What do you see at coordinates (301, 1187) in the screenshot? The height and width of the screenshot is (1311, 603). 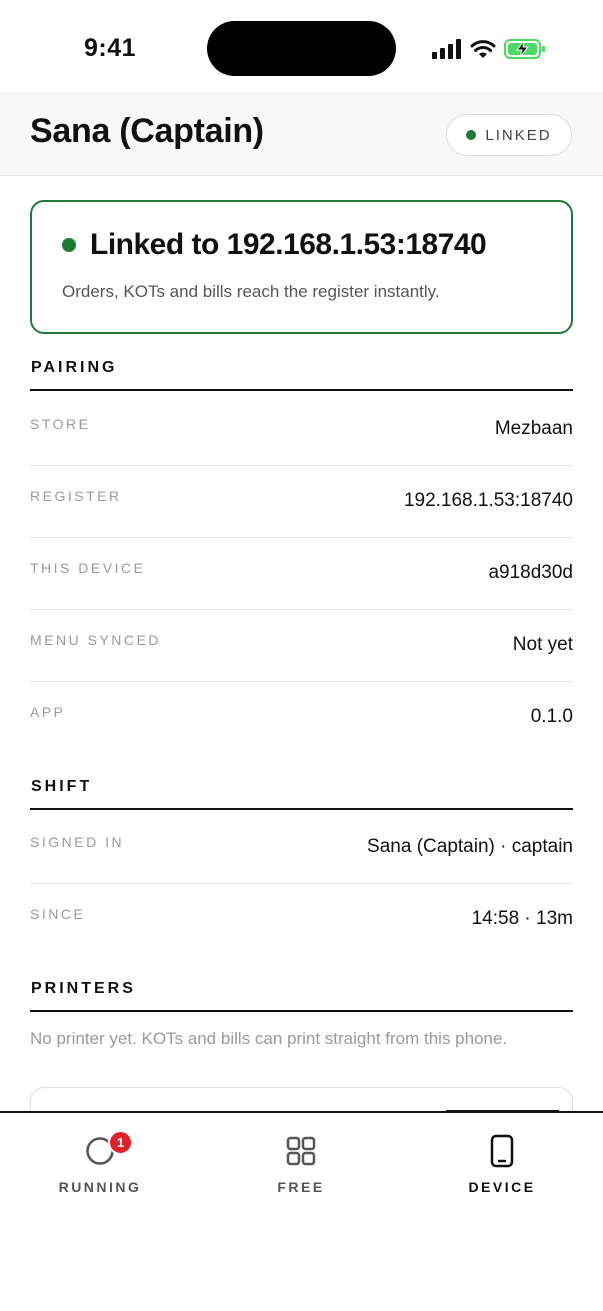 I see `tab-label: FREE` at bounding box center [301, 1187].